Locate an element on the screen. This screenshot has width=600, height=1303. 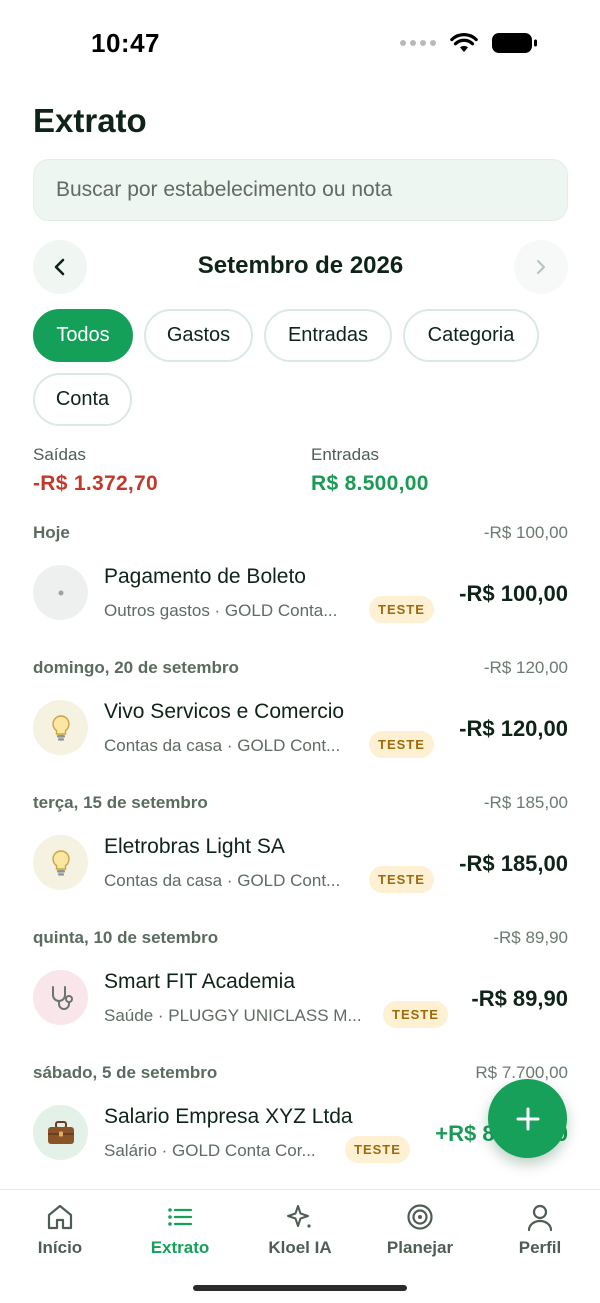
day-total: -R$ 100,00 is located at coordinates (525, 532).